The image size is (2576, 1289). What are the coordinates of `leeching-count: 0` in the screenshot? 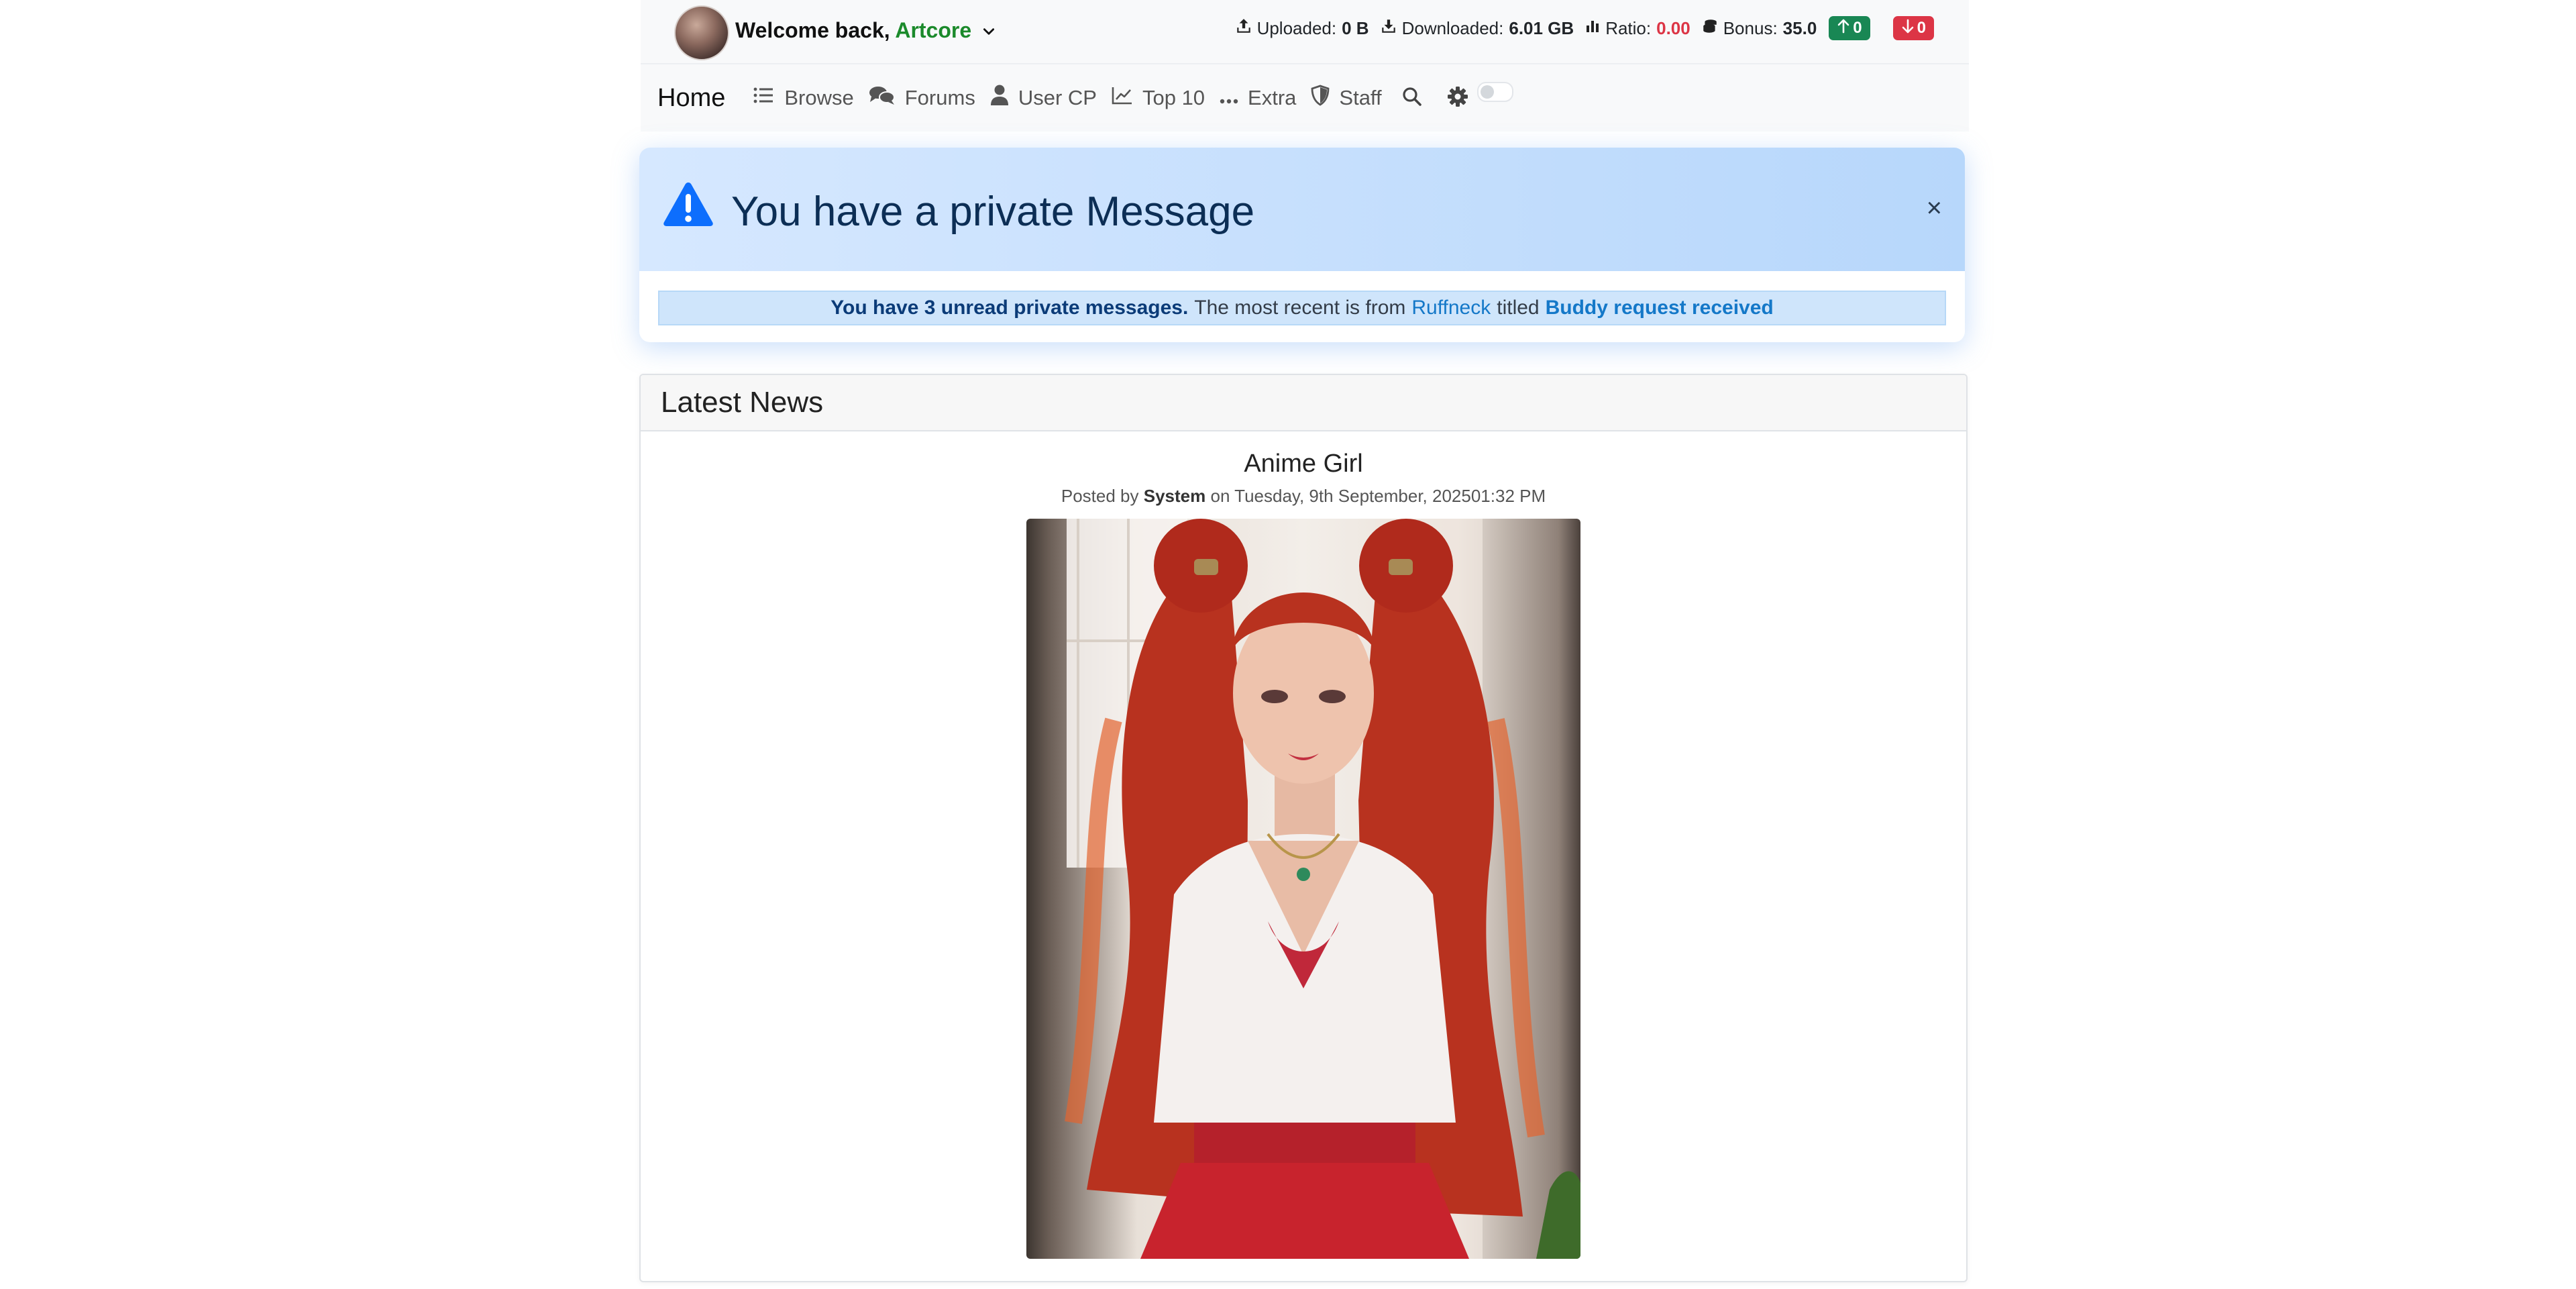 It's located at (1921, 28).